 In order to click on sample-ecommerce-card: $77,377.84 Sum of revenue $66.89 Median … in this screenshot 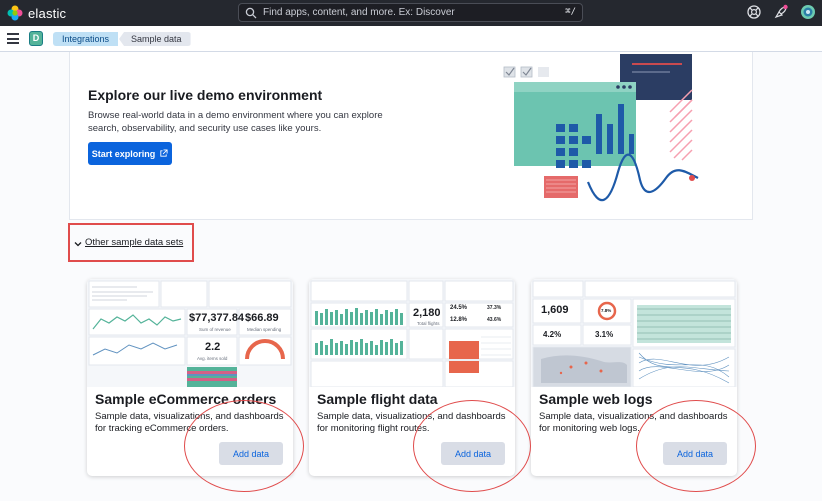, I will do `click(190, 377)`.